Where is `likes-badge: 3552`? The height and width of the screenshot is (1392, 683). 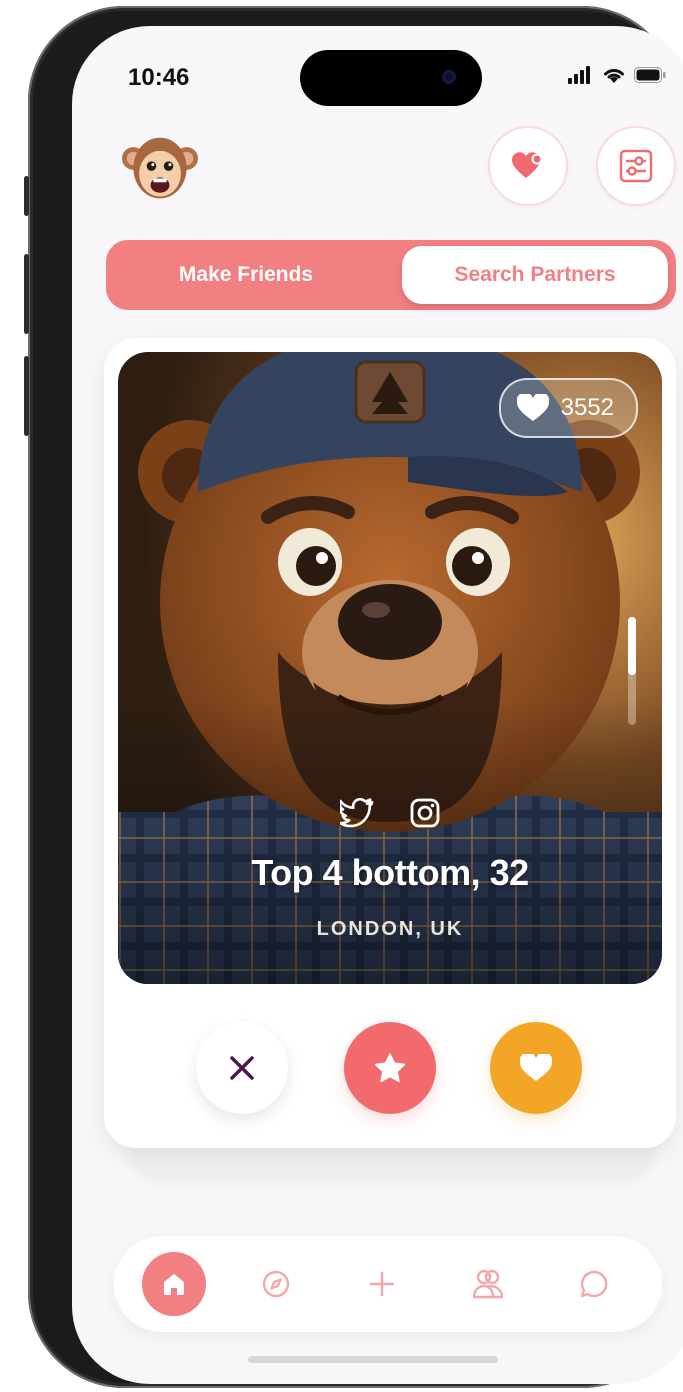 likes-badge: 3552 is located at coordinates (568, 408).